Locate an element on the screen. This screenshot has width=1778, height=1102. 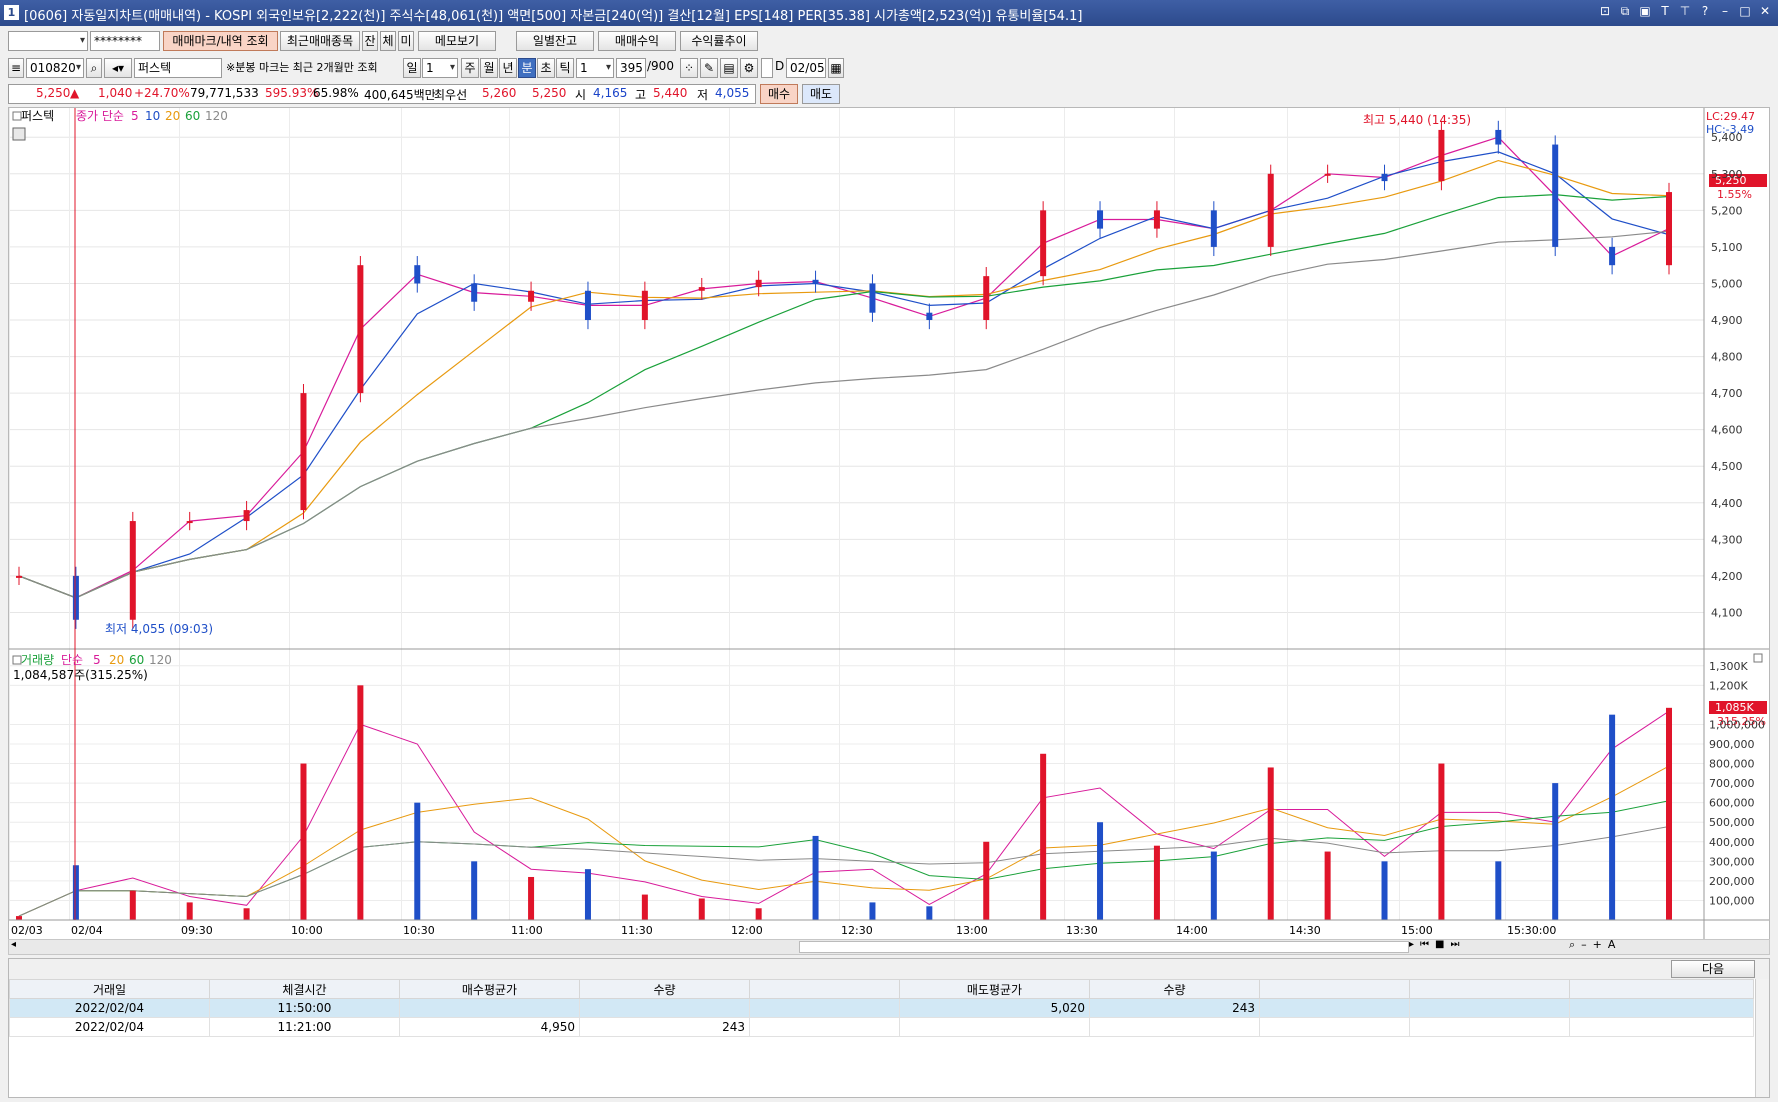
account-select is located at coordinates (48, 41).